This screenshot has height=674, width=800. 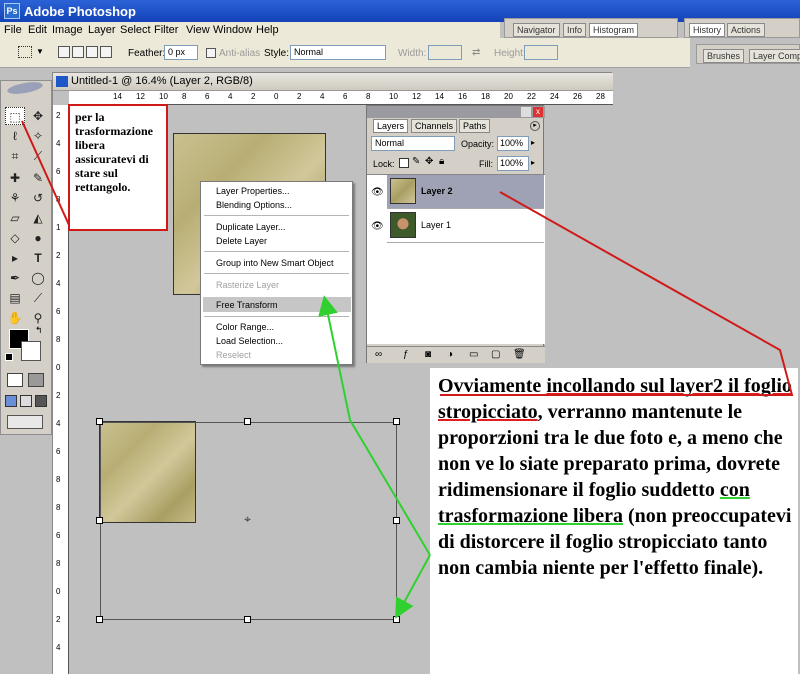 I want to click on brush-tool-icon: ✎, so click(x=38, y=178).